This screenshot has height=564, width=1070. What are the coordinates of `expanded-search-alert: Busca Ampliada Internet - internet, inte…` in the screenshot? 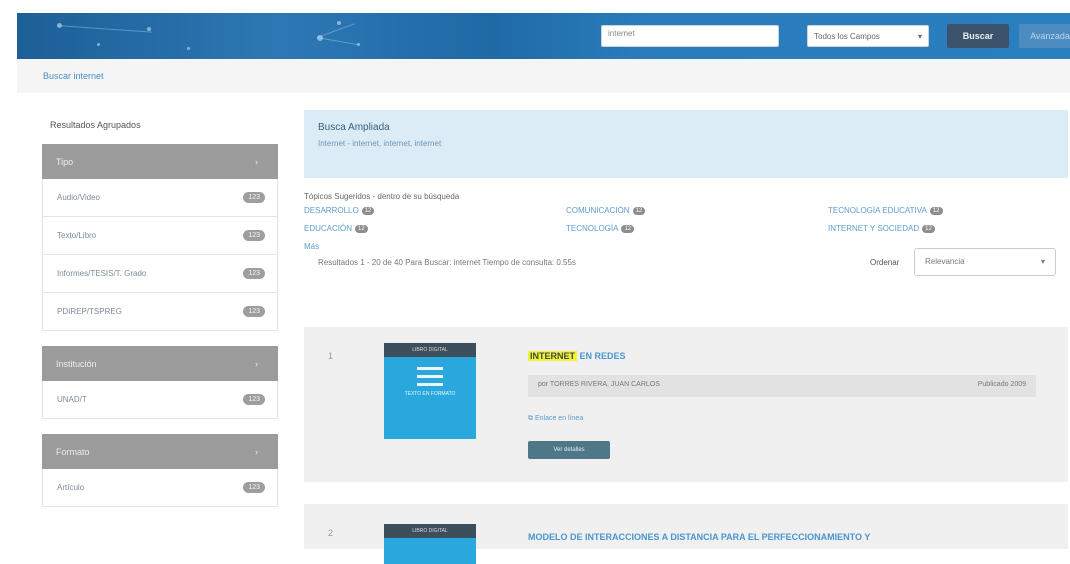 It's located at (686, 144).